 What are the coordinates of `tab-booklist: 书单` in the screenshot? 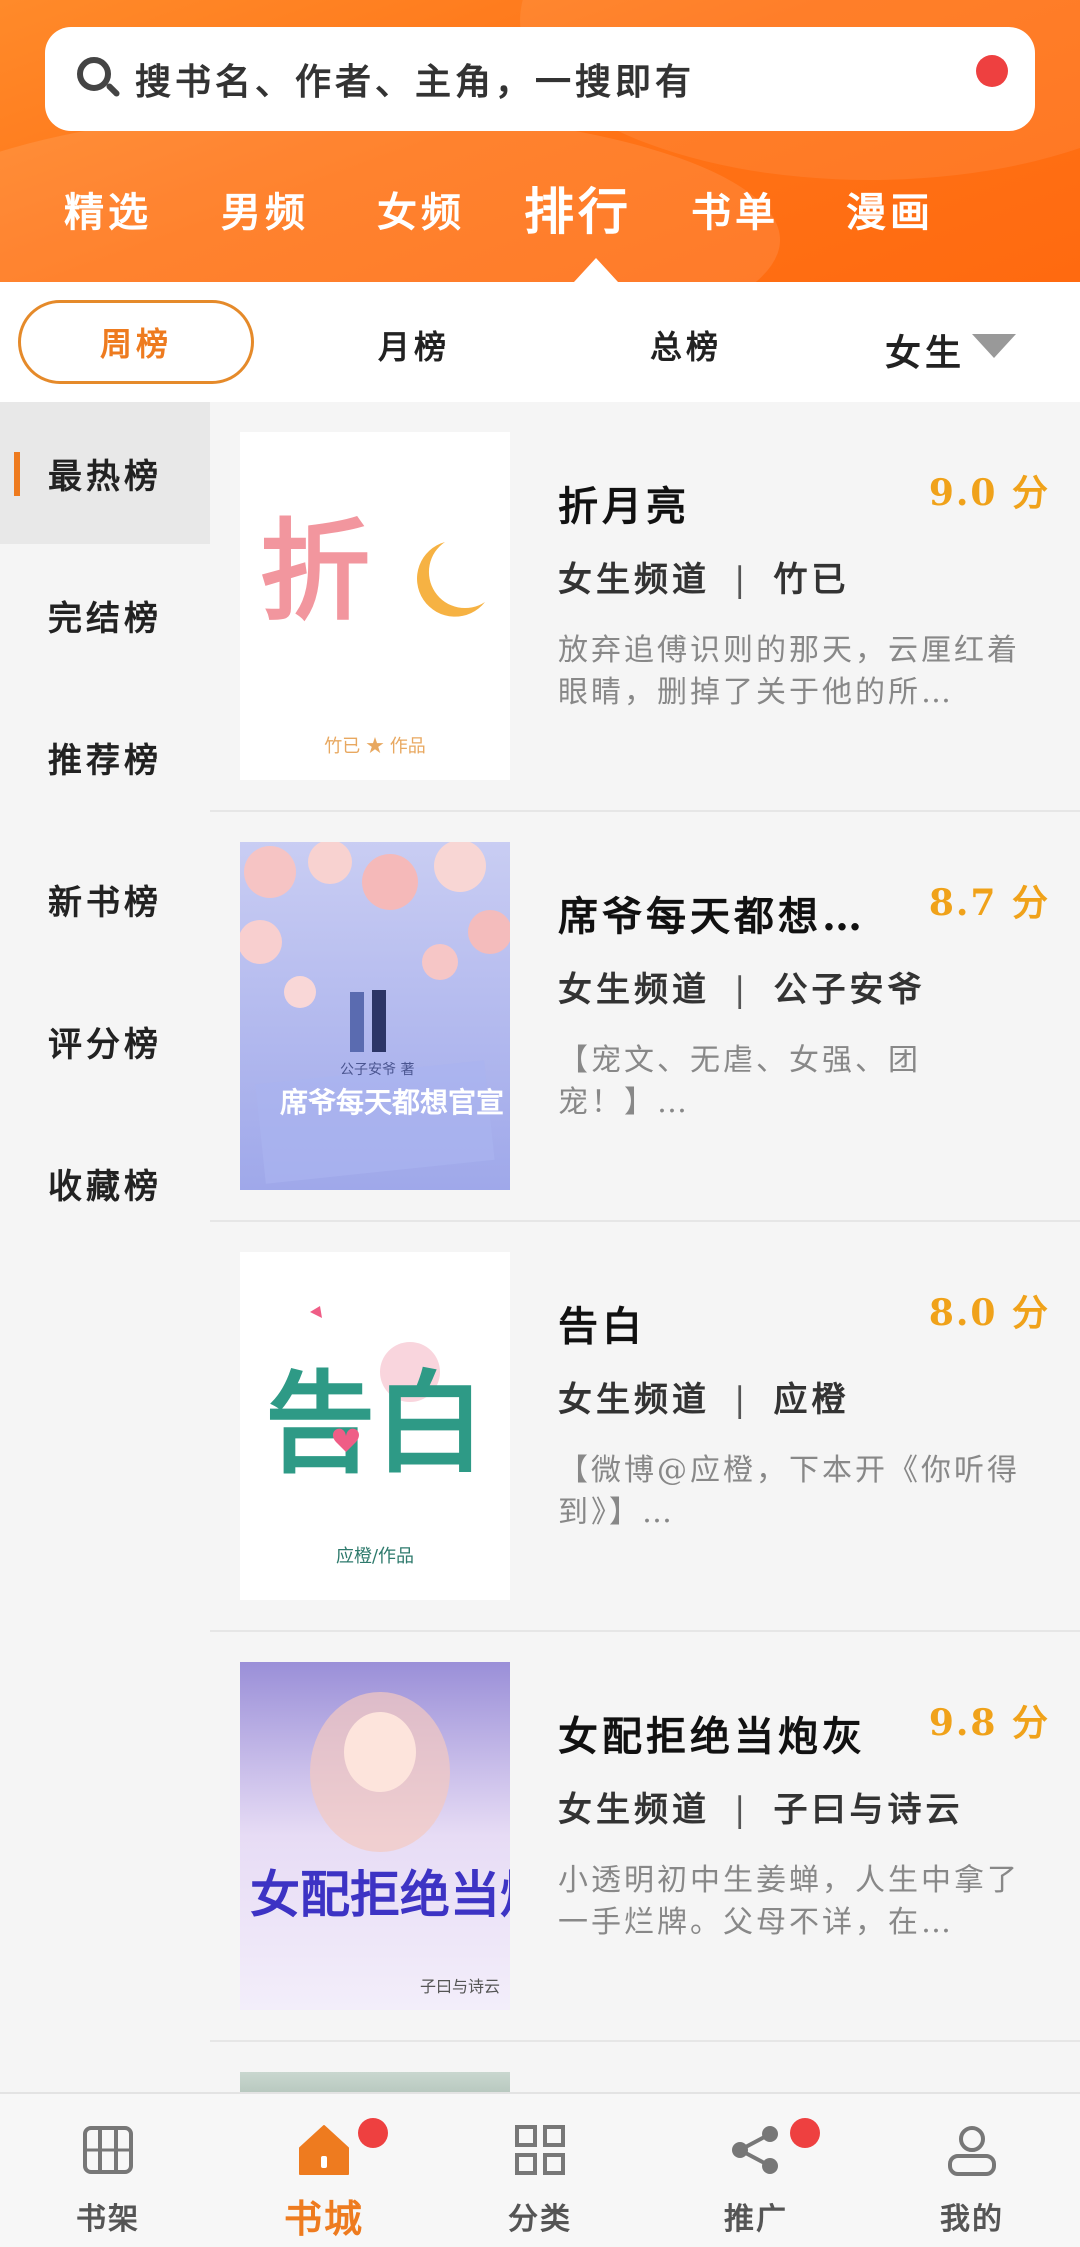 It's located at (735, 209).